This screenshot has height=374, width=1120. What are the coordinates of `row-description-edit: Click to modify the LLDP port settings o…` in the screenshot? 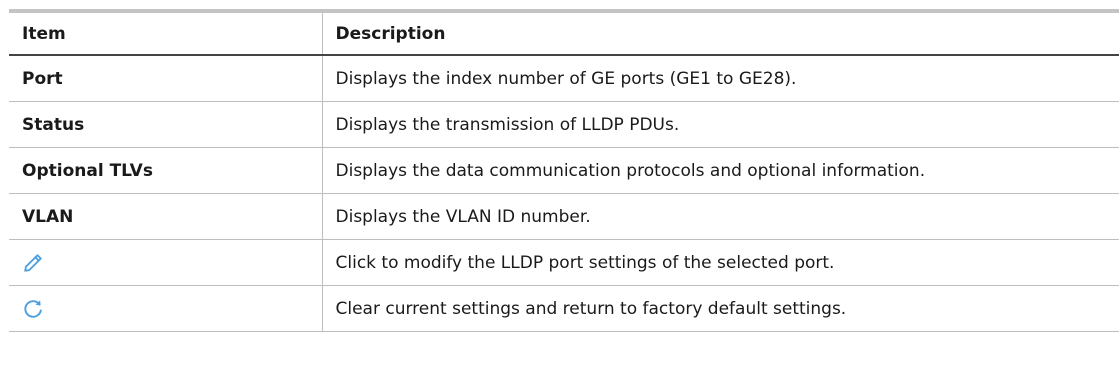 It's located at (720, 262).